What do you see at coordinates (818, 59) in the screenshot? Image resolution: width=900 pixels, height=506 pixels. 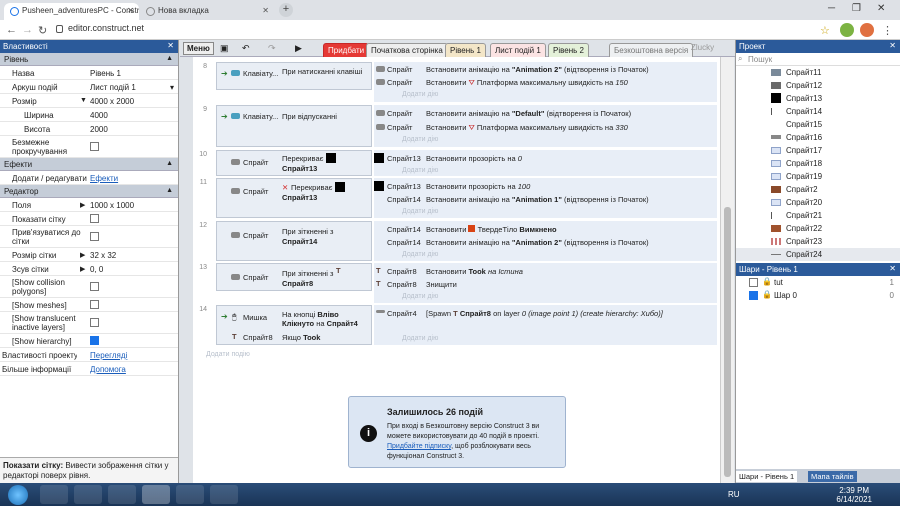 I see `project-search: ⌕ Пошук` at bounding box center [818, 59].